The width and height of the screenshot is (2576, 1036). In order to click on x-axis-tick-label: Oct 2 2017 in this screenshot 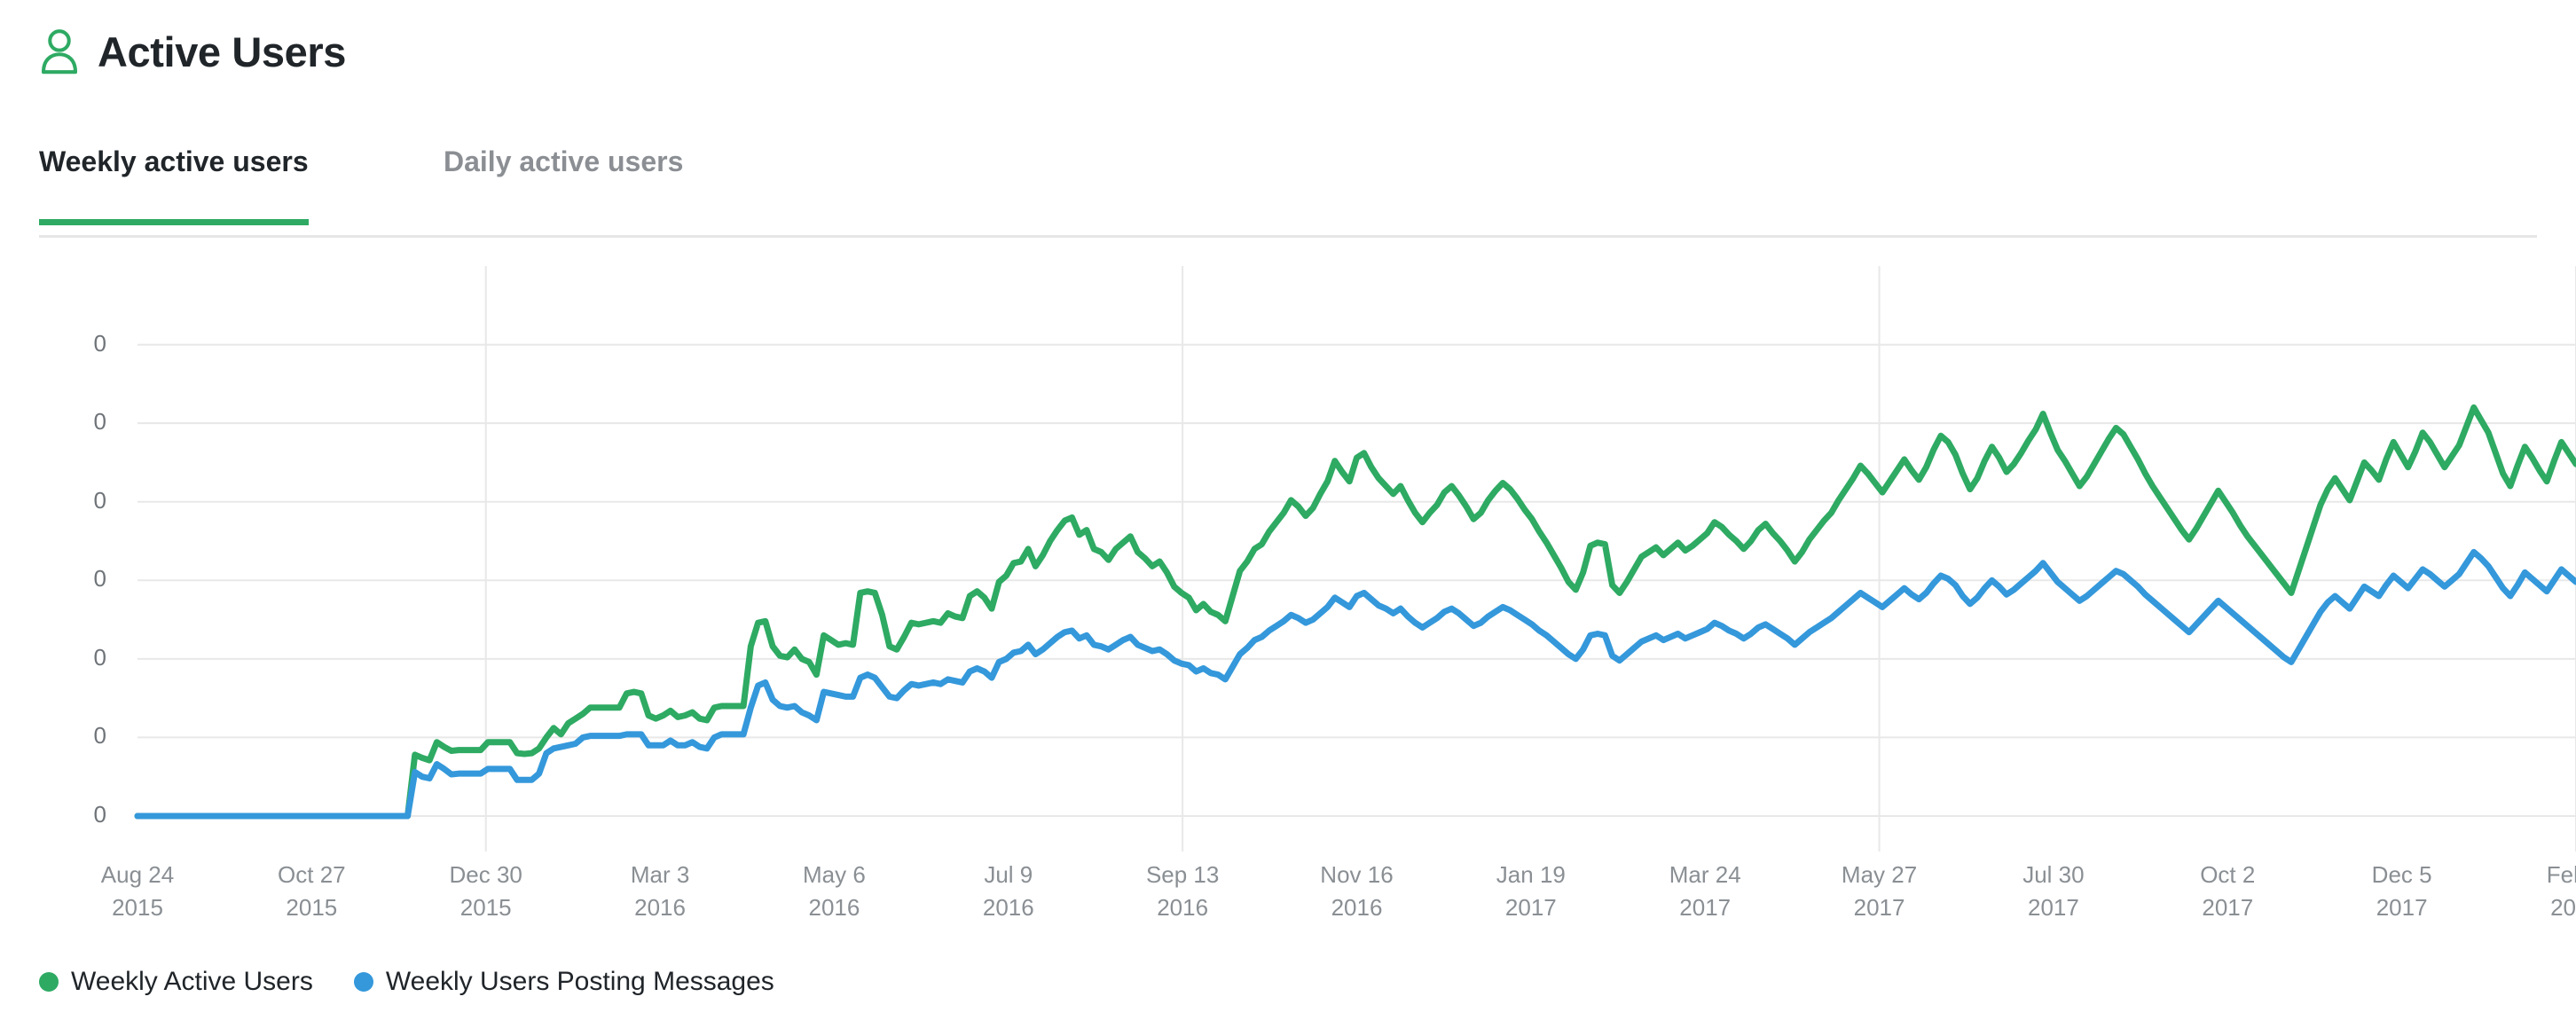, I will do `click(2227, 891)`.